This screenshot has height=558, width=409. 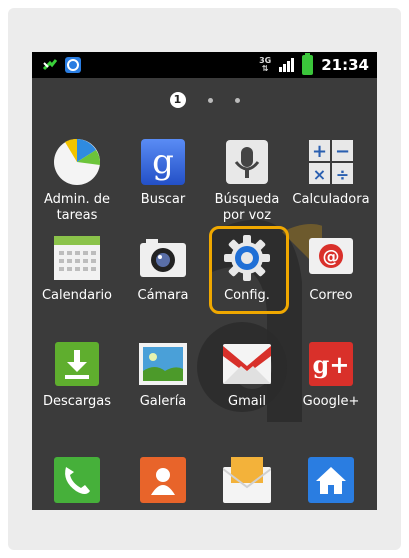 What do you see at coordinates (50, 65) in the screenshot?
I see `usb-debug-icon` at bounding box center [50, 65].